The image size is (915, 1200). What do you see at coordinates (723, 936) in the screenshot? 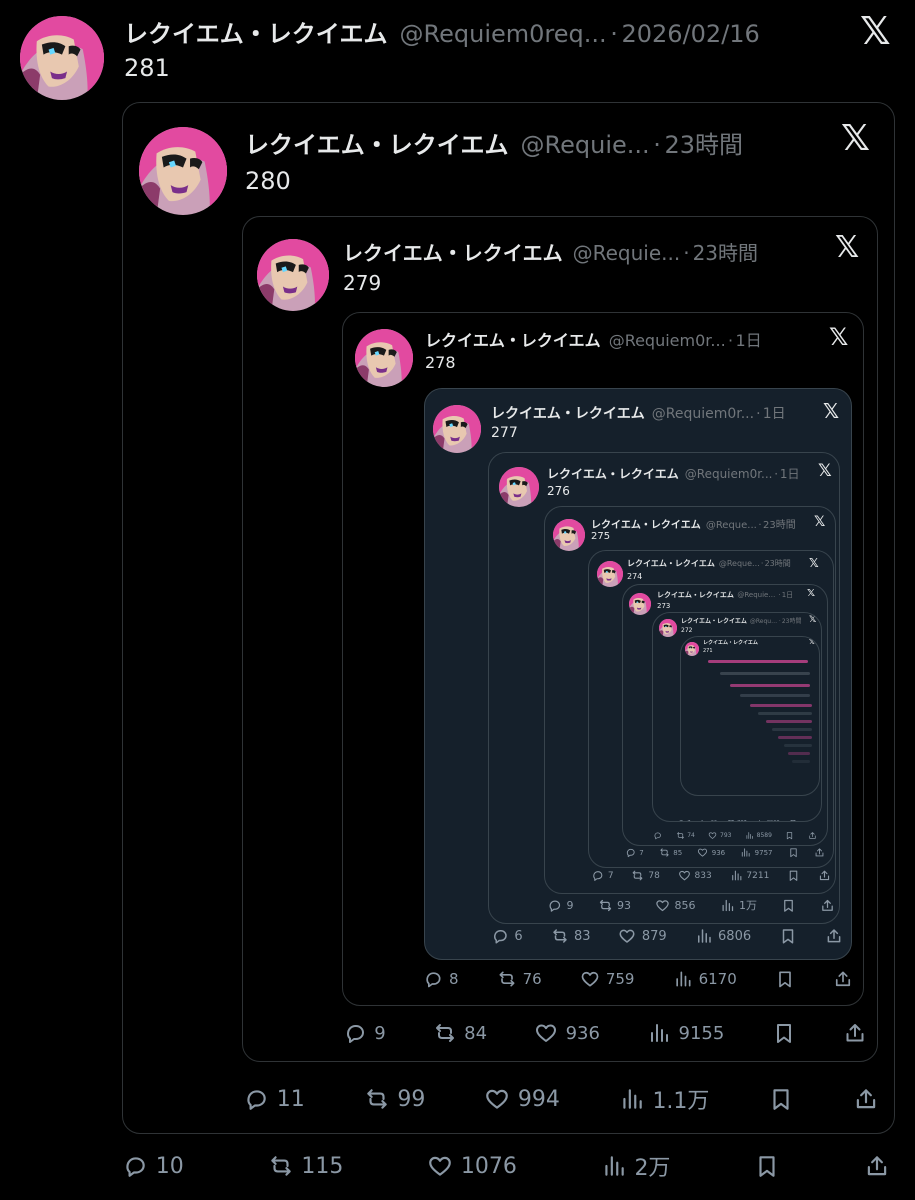
I see `views-button: 6806` at bounding box center [723, 936].